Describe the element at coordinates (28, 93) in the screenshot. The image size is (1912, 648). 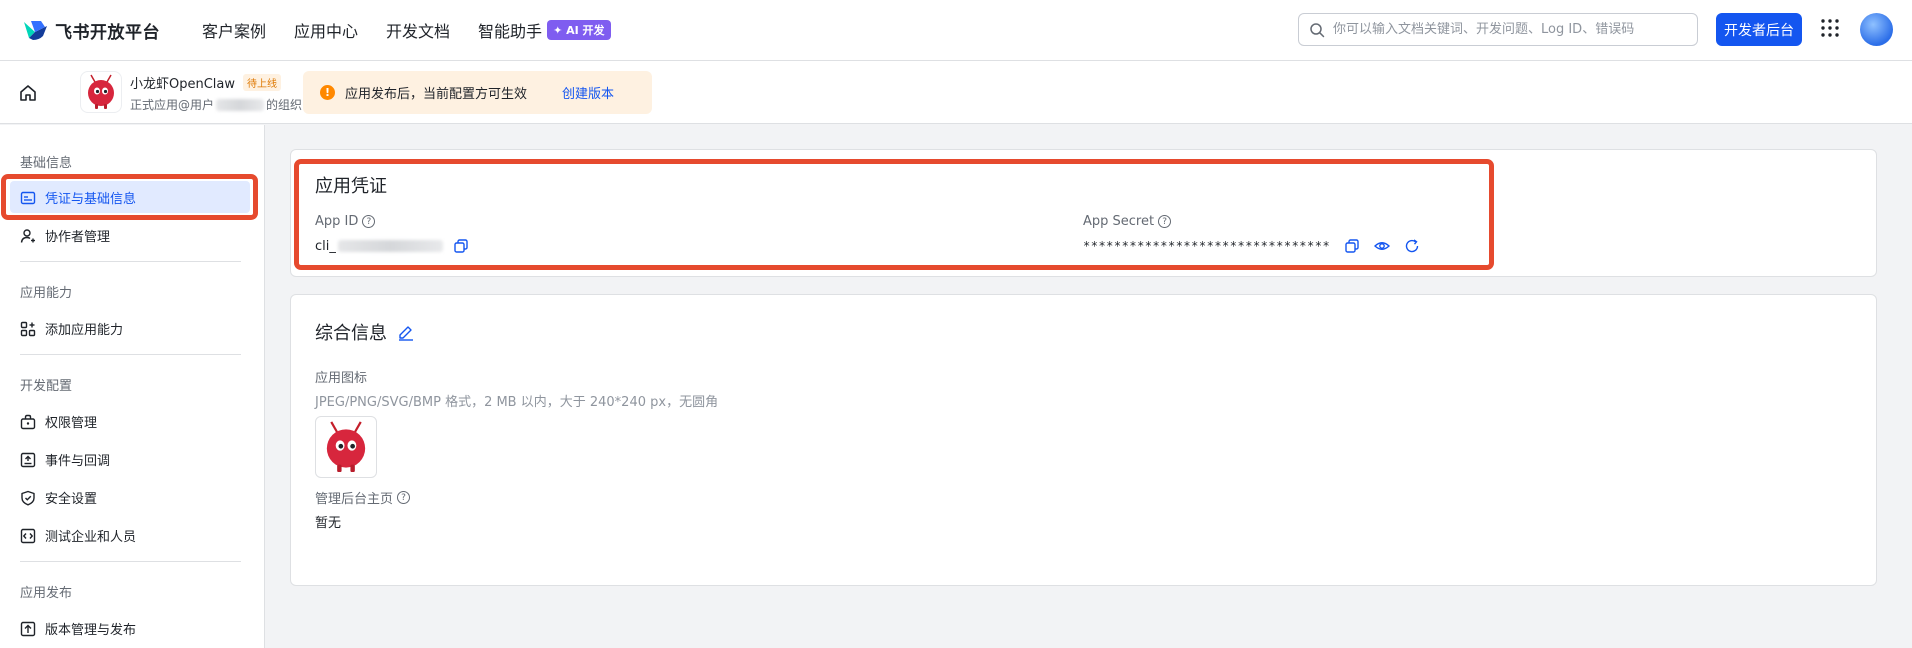
I see `home-icon` at that location.